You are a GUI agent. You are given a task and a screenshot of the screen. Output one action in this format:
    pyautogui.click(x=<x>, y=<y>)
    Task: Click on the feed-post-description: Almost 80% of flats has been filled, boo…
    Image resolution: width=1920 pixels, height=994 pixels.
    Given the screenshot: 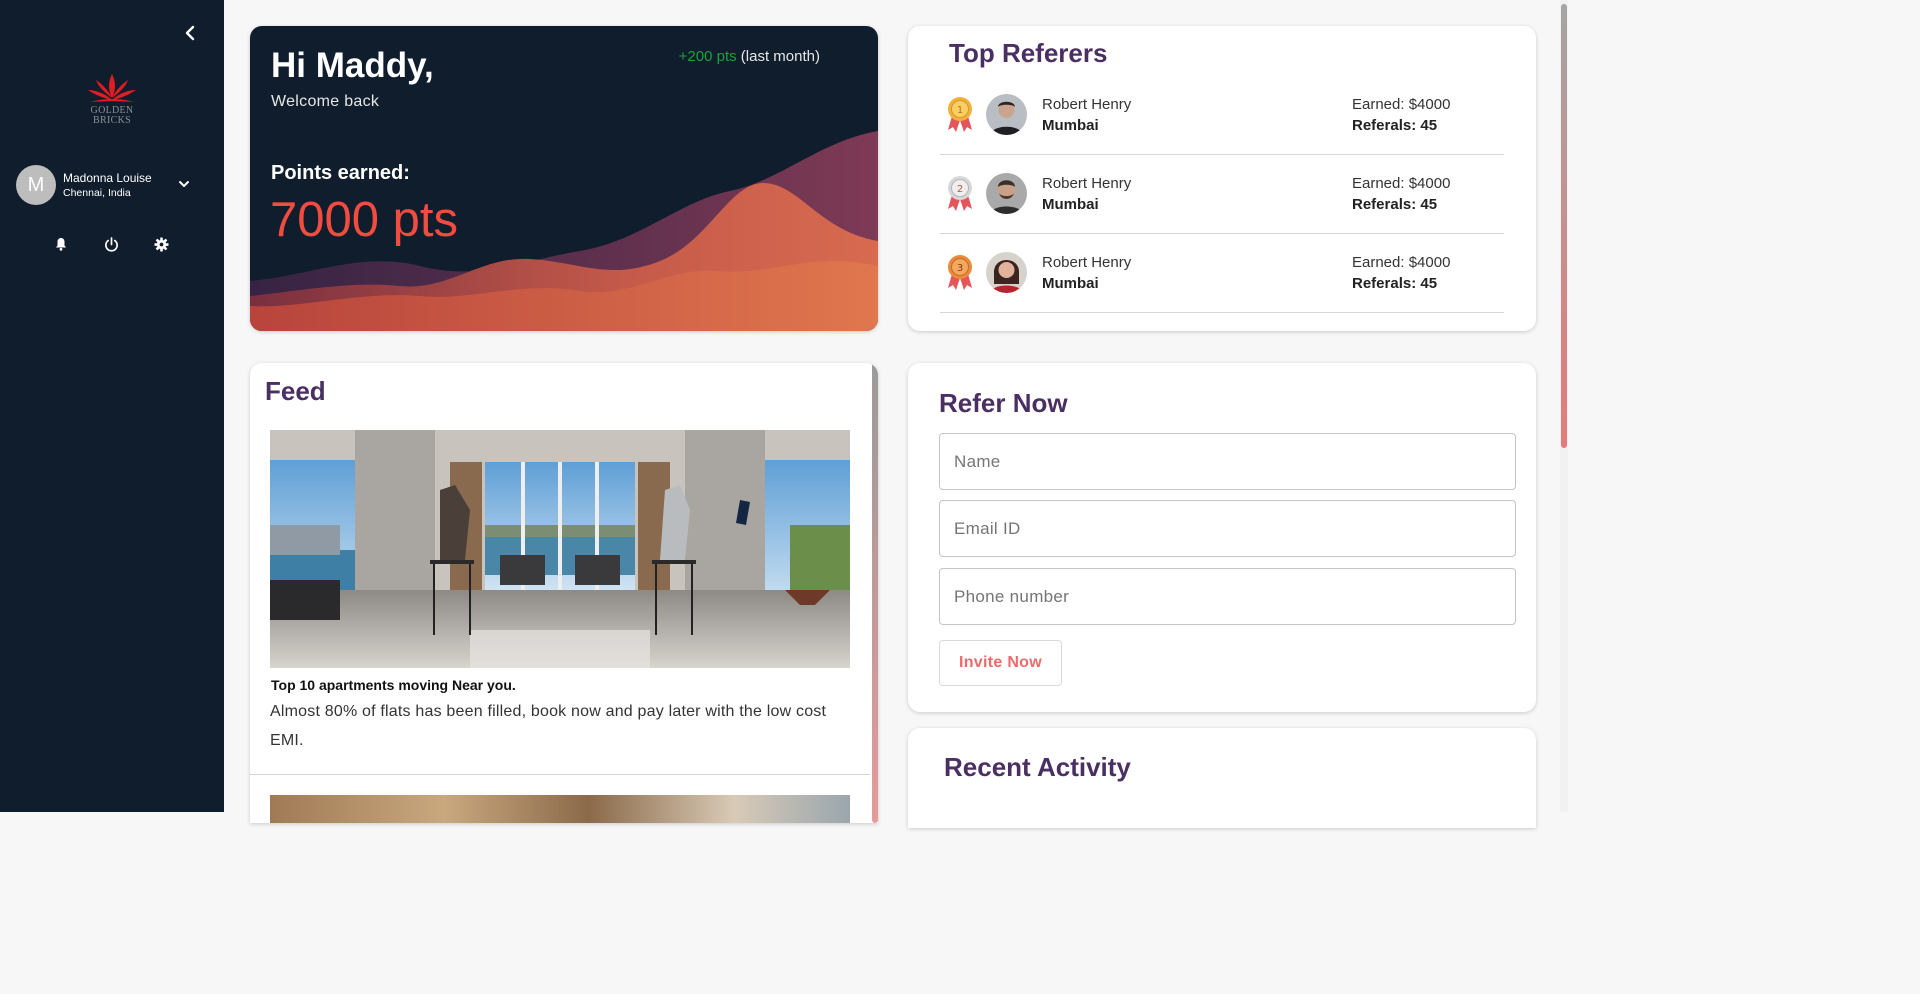 What is the action you would take?
    pyautogui.click(x=548, y=726)
    